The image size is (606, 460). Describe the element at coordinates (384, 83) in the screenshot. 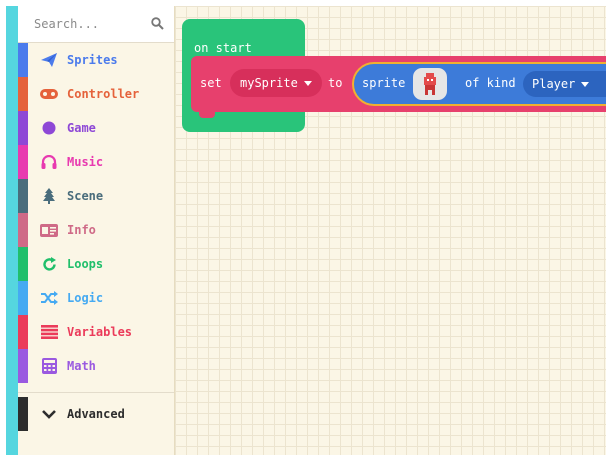

I see `sprite-label: sprite` at that location.